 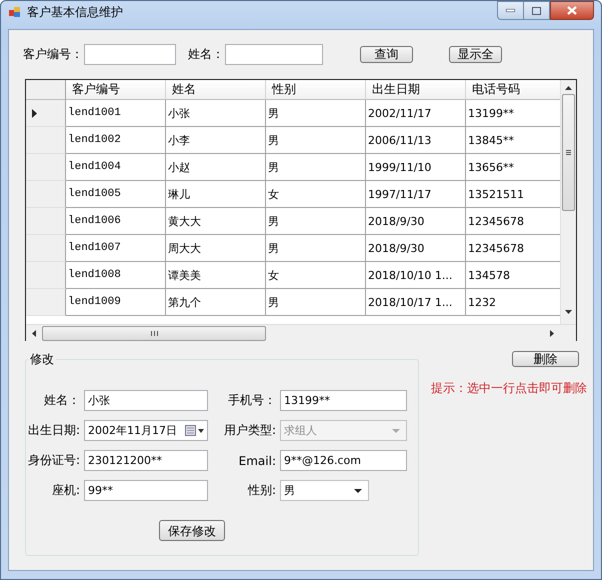 I want to click on show-all-button: 显示全, so click(x=475, y=54).